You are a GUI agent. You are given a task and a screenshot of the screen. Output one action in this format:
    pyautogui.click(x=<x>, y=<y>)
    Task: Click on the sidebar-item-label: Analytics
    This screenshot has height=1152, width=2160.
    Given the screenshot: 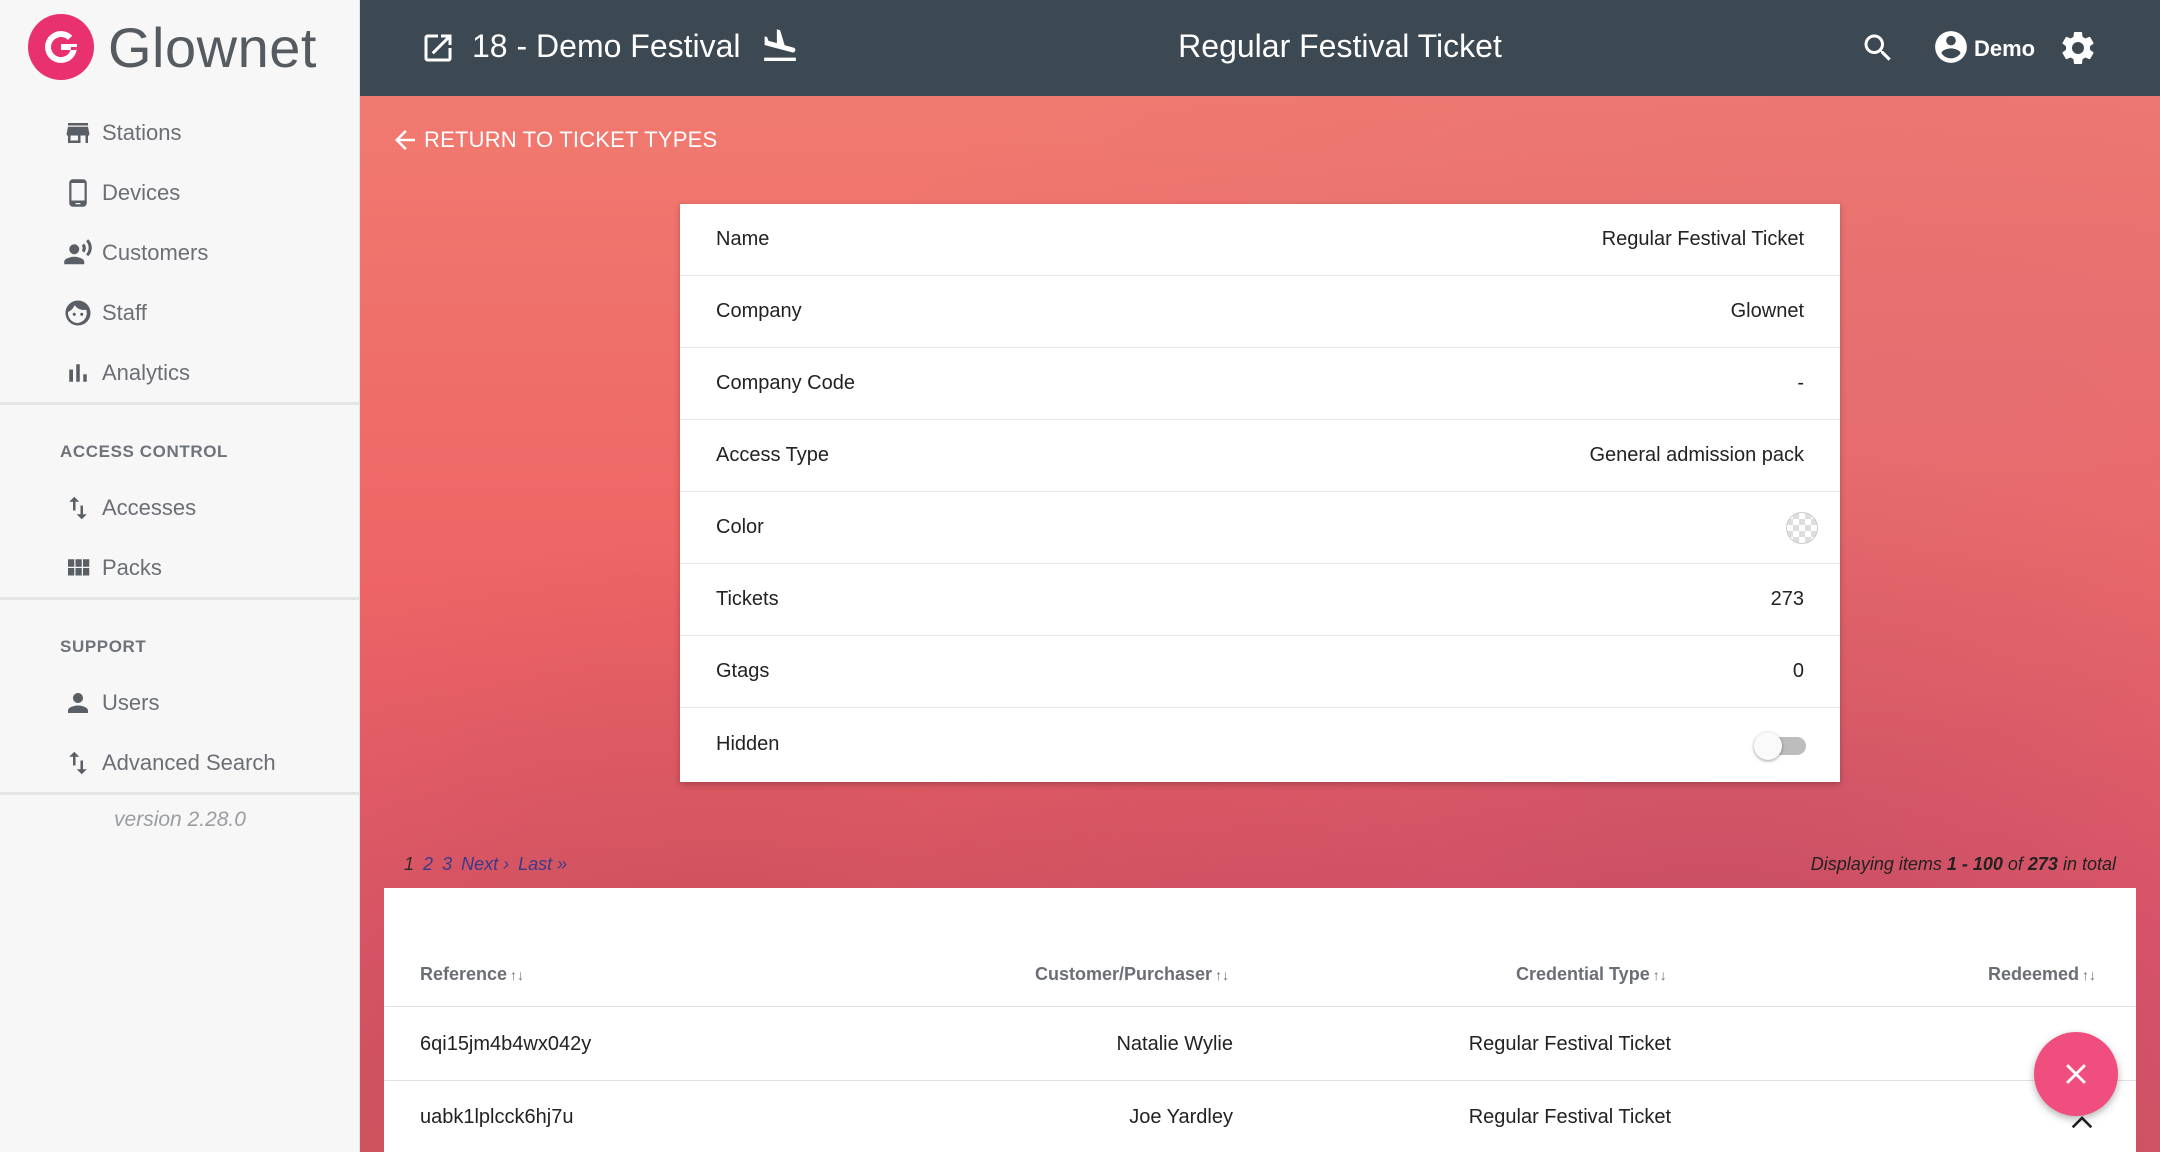 What is the action you would take?
    pyautogui.click(x=146, y=372)
    